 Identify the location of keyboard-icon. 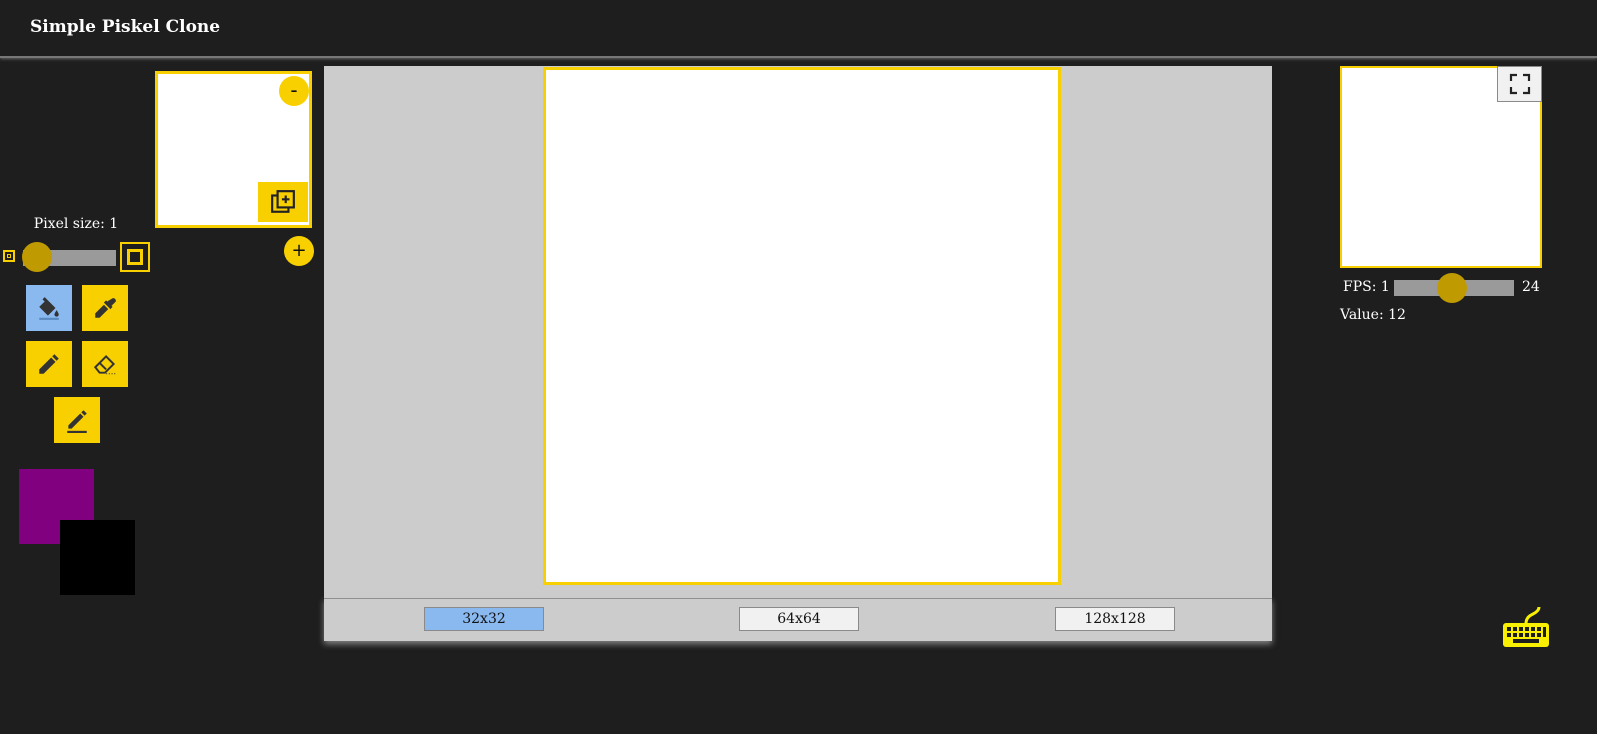
(1526, 627).